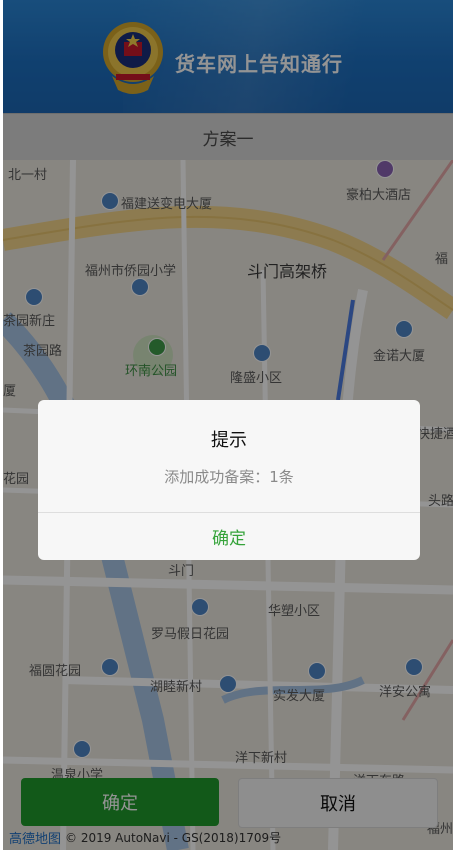  Describe the element at coordinates (229, 440) in the screenshot. I see `dialog-title: 提示` at that location.